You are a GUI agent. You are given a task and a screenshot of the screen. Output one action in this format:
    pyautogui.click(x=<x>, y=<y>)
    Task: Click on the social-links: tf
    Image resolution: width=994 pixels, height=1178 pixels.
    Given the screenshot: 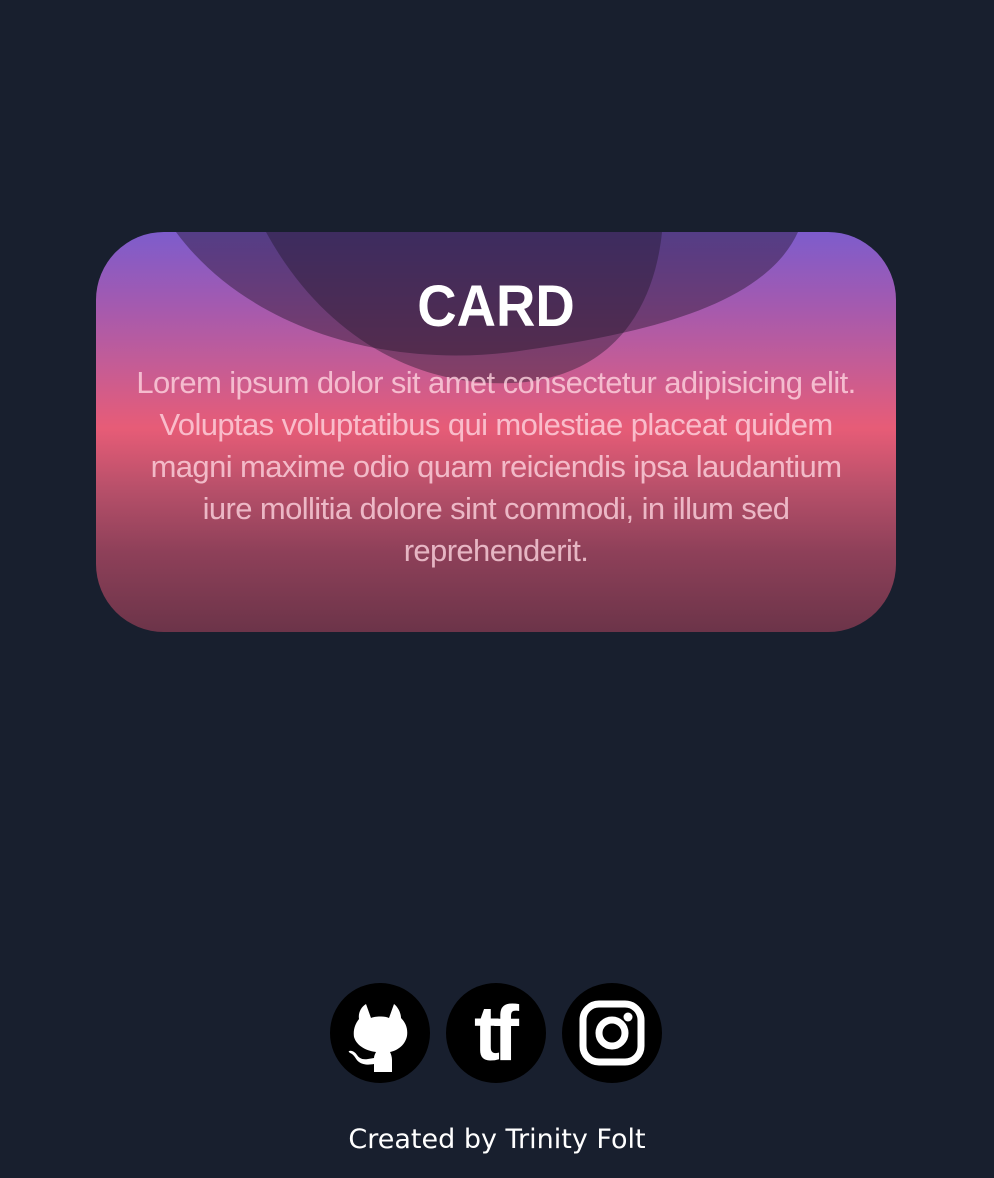 What is the action you would take?
    pyautogui.click(x=497, y=1033)
    